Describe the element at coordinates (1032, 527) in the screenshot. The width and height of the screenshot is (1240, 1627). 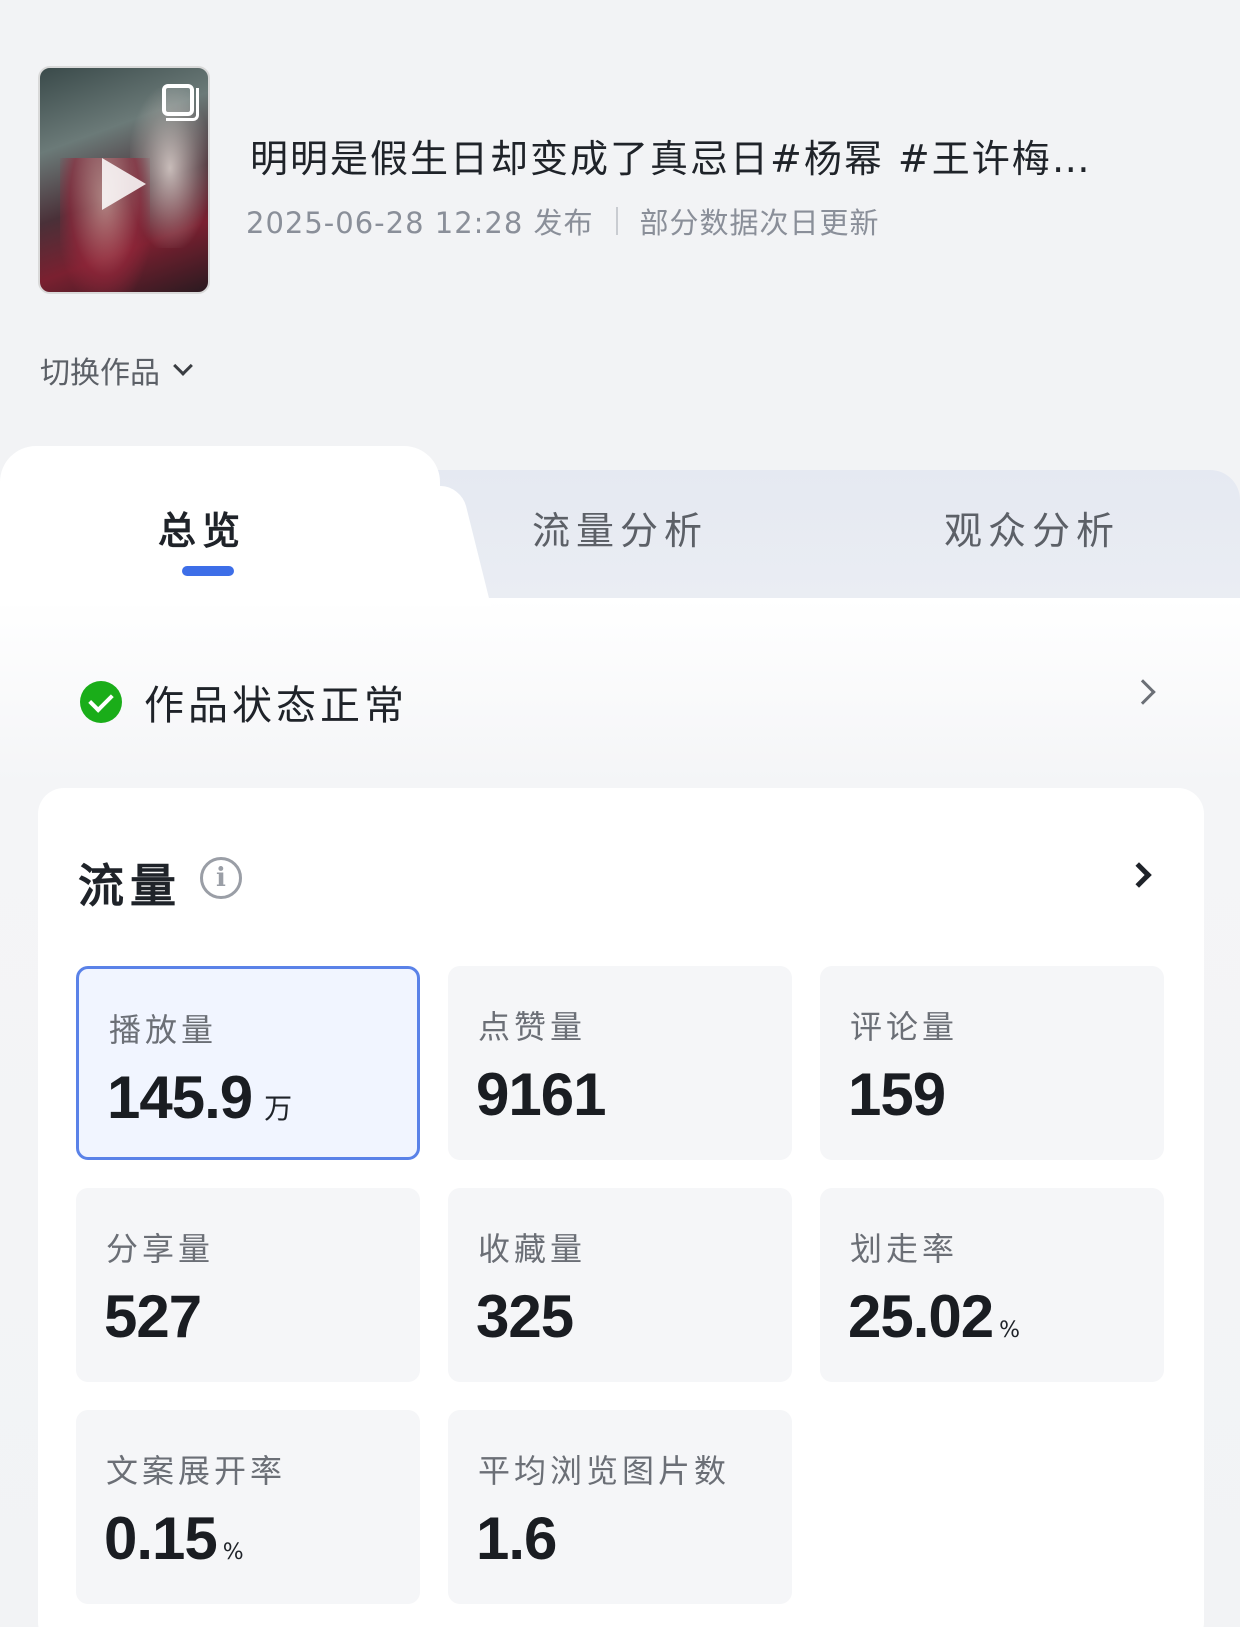
I see `tab-audience-analysis: 观众分析` at that location.